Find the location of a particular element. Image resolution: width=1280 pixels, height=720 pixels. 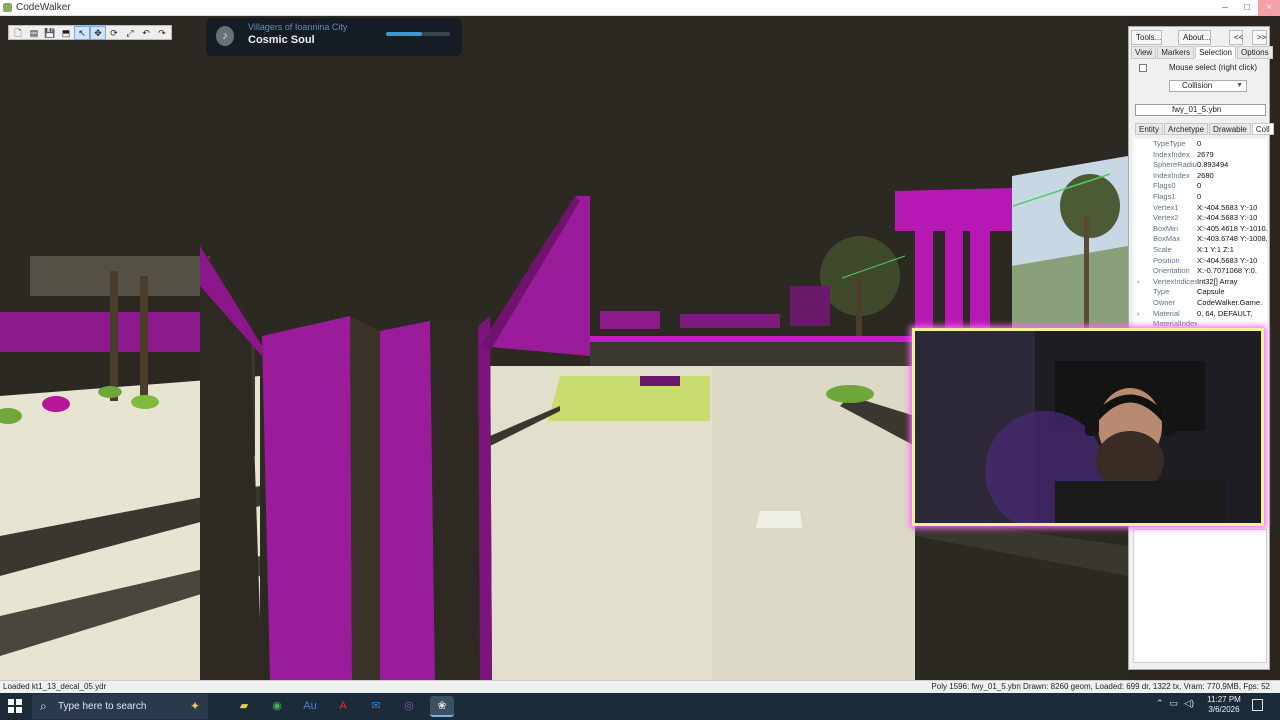

maximize-button: □ is located at coordinates (1247, 8).